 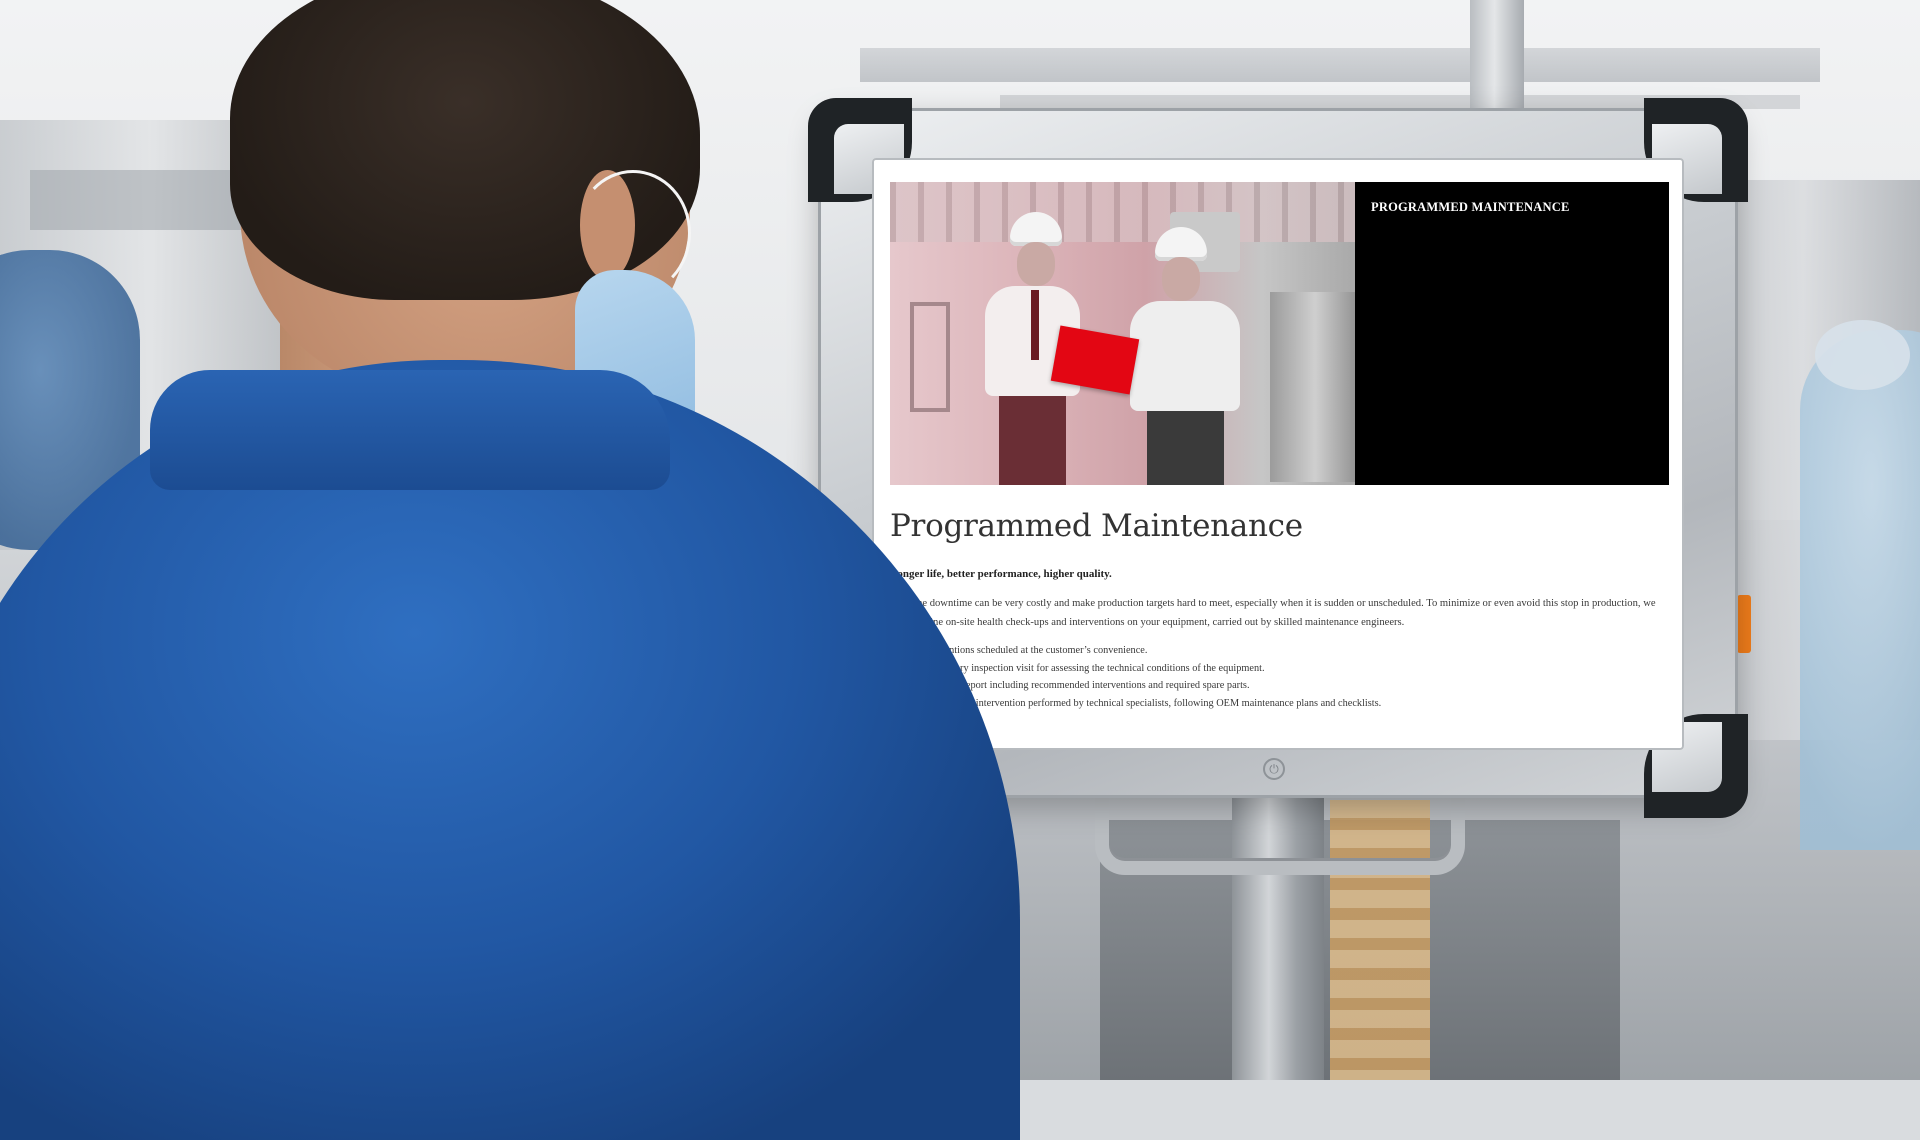 I want to click on worker-collar, so click(x=410, y=430).